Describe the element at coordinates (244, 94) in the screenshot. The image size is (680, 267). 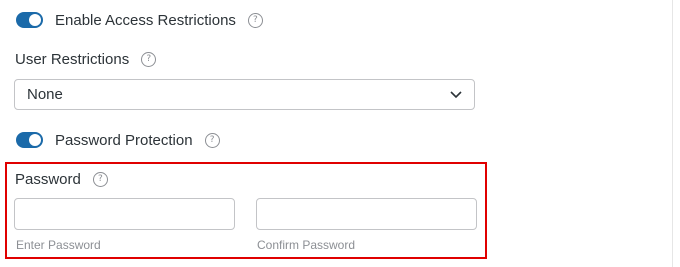
I see `user-restrictions-select: None` at that location.